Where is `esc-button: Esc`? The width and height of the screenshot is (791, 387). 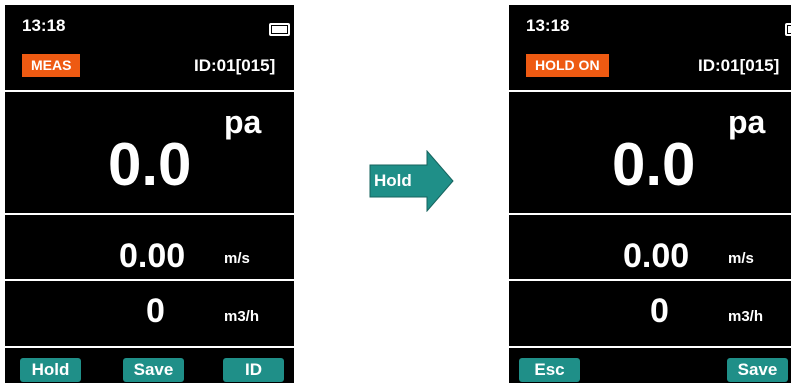 esc-button: Esc is located at coordinates (549, 370).